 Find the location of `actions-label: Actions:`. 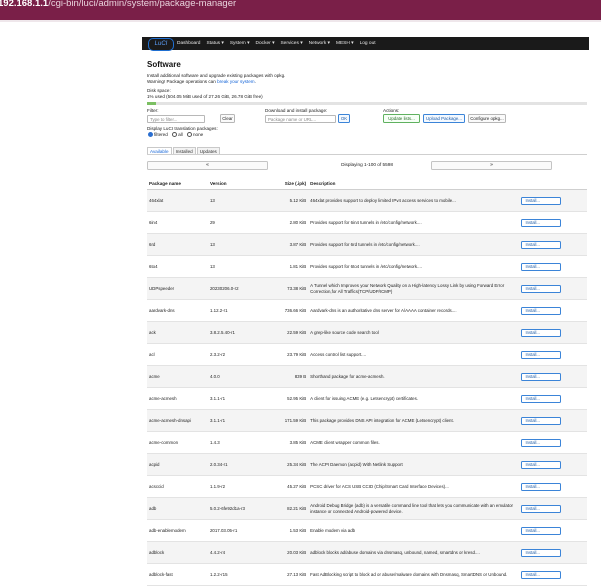

actions-label: Actions: is located at coordinates (391, 110).